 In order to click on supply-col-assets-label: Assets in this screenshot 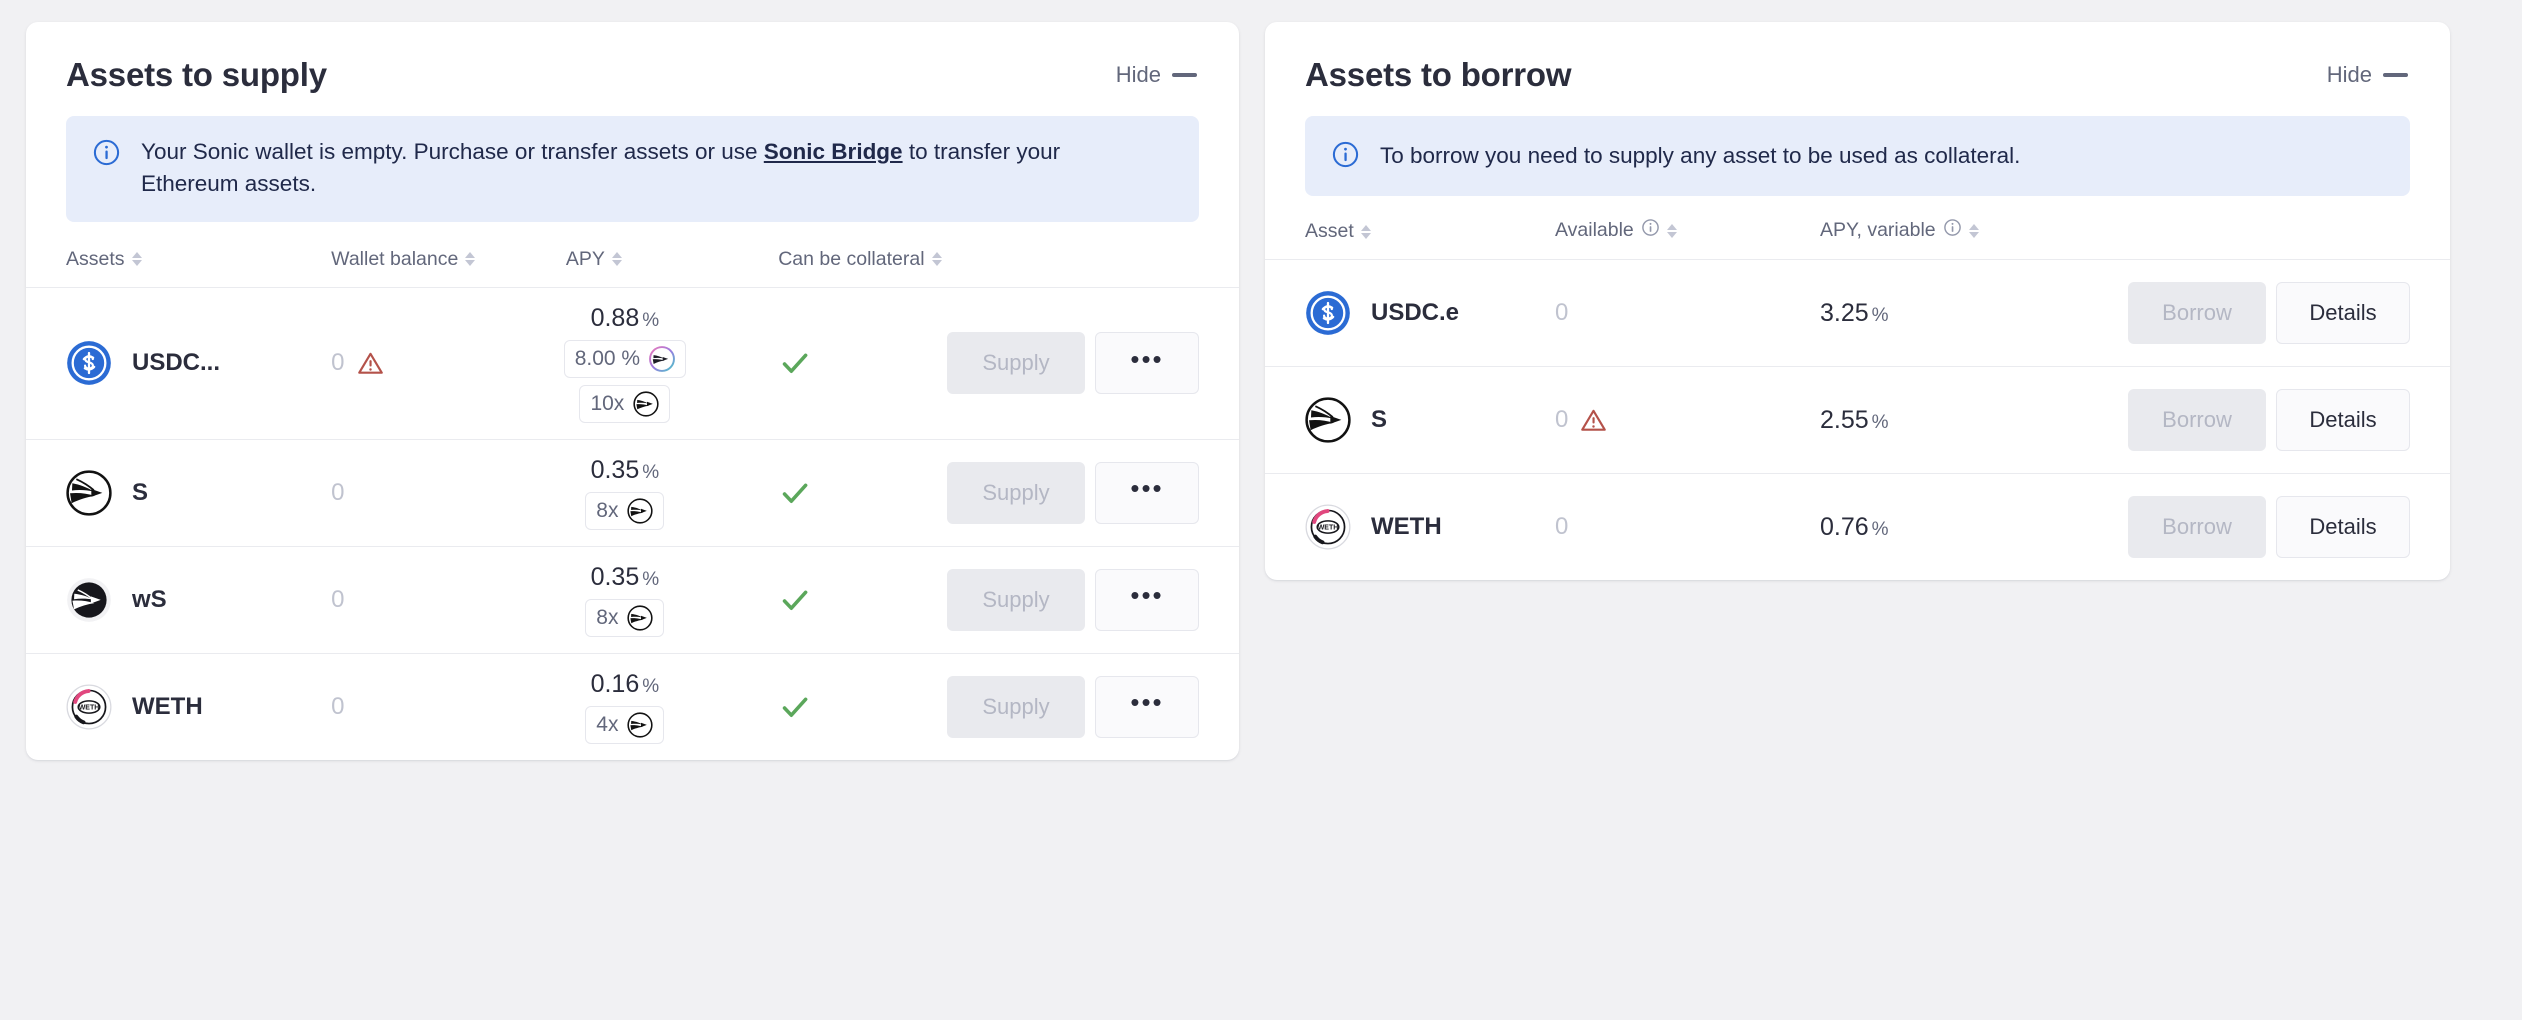, I will do `click(95, 258)`.